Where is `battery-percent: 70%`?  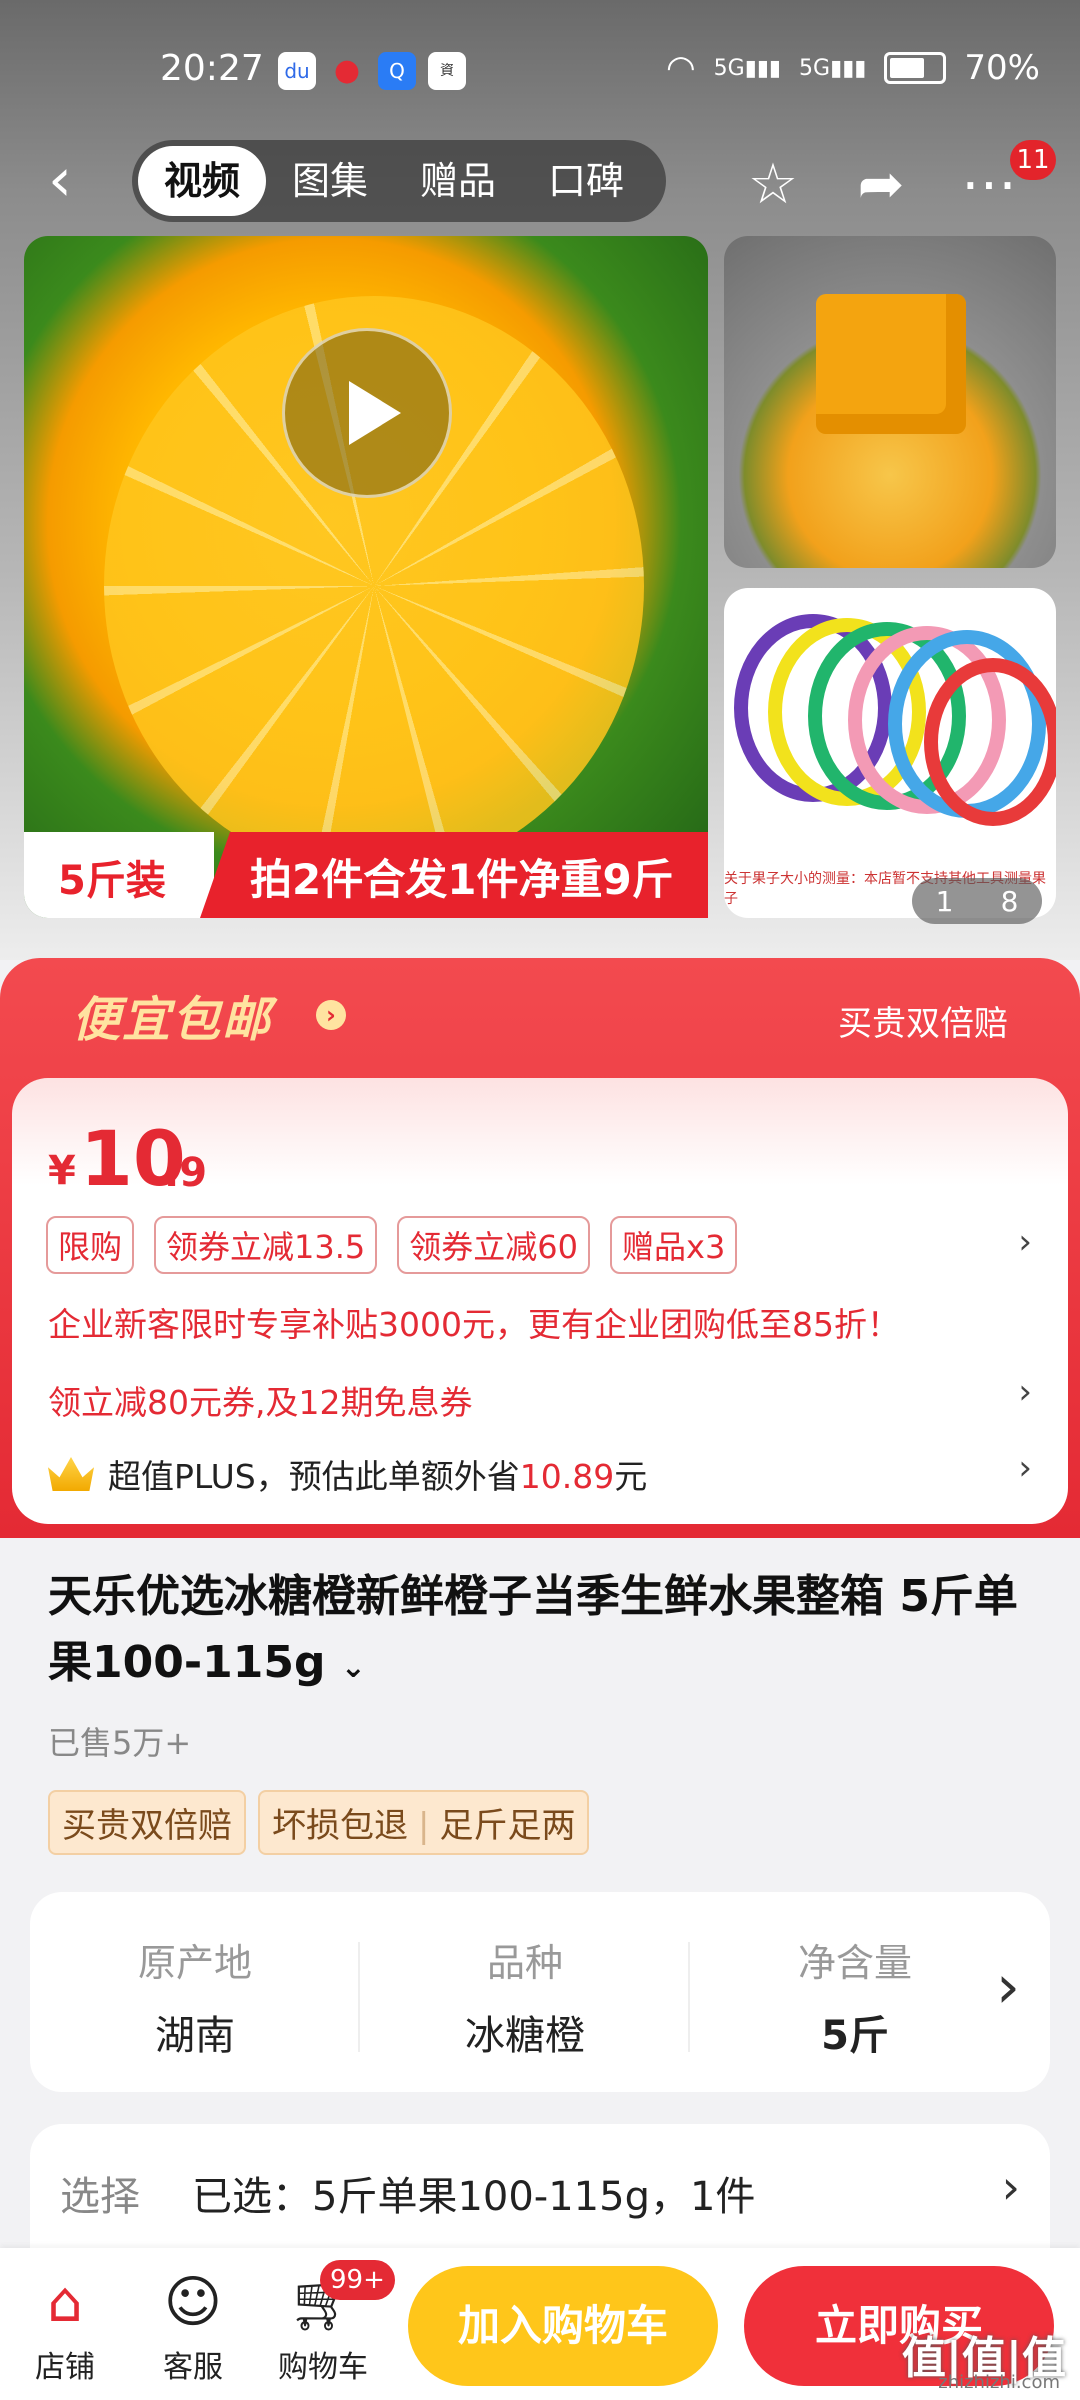 battery-percent: 70% is located at coordinates (1002, 68).